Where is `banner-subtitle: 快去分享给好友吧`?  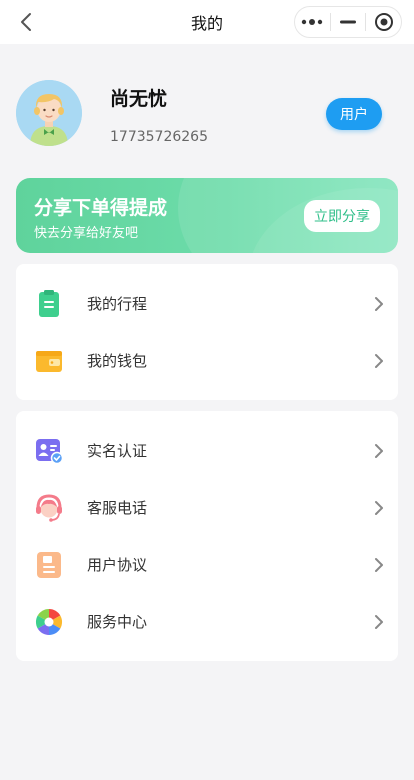 banner-subtitle: 快去分享给好友吧 is located at coordinates (86, 233).